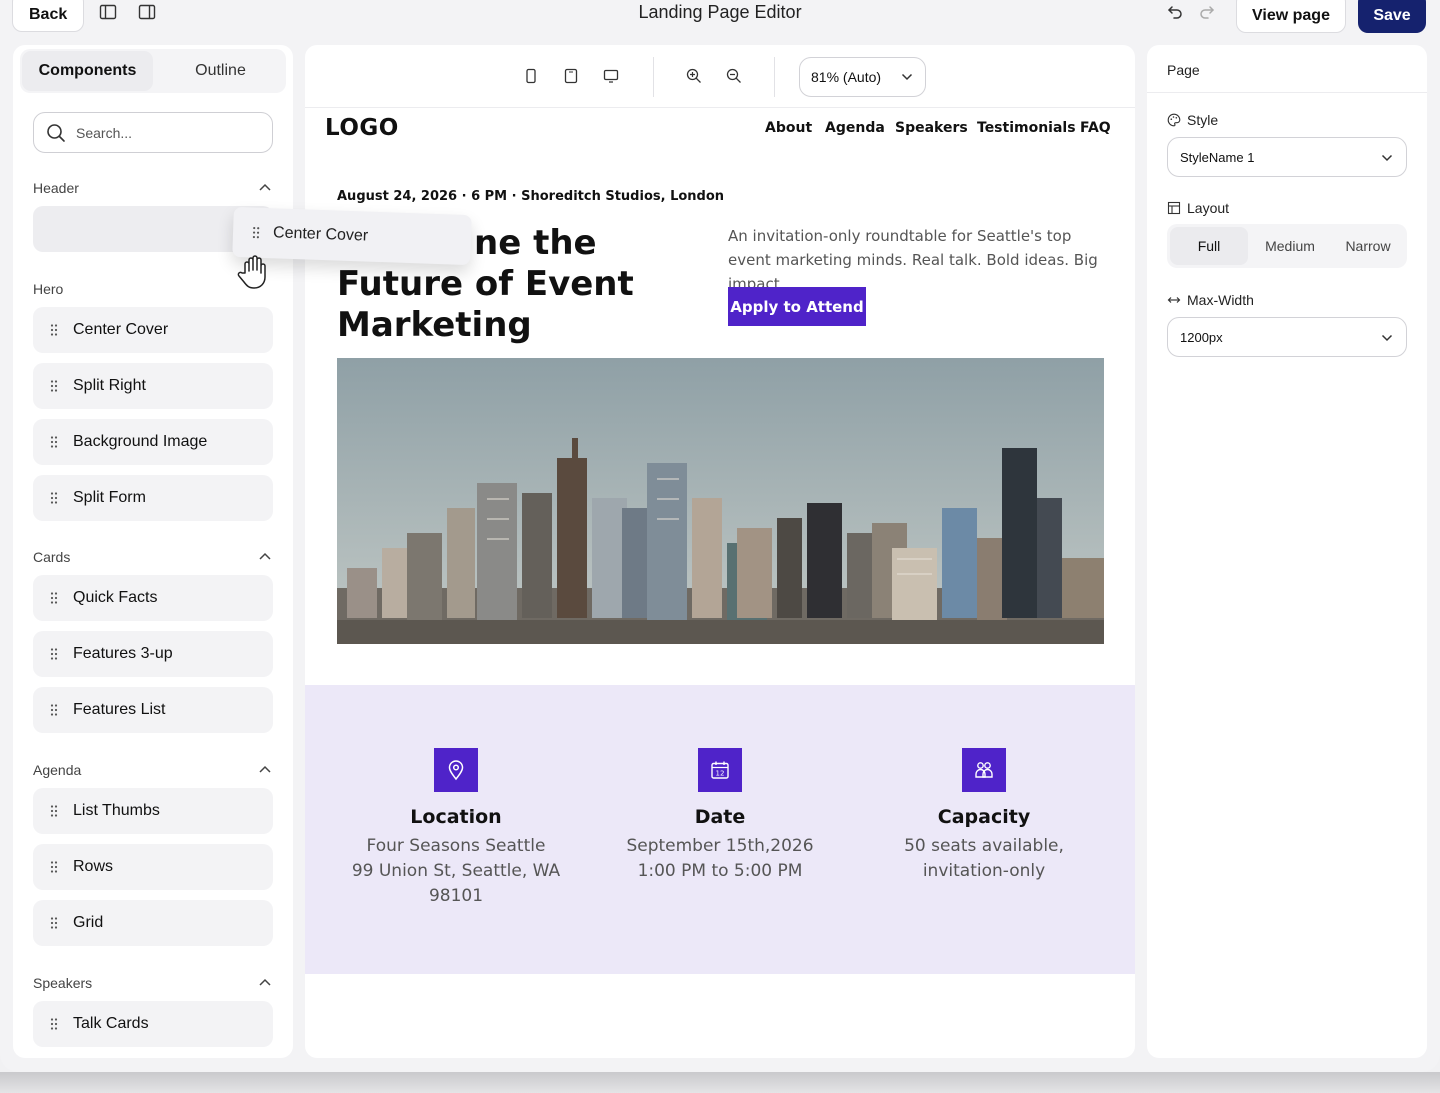 This screenshot has height=1093, width=1440. I want to click on palette-icon, so click(1174, 120).